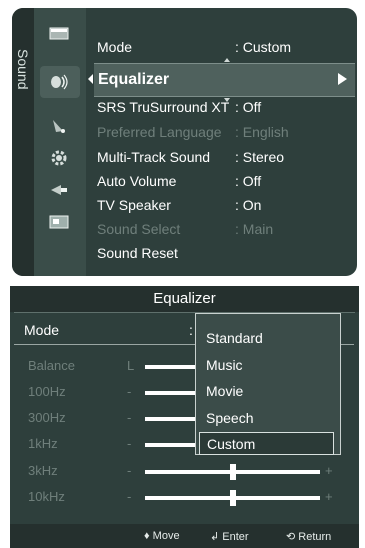 The height and width of the screenshot is (548, 365). Describe the element at coordinates (254, 229) in the screenshot. I see `menu-item-value: : Main` at that location.